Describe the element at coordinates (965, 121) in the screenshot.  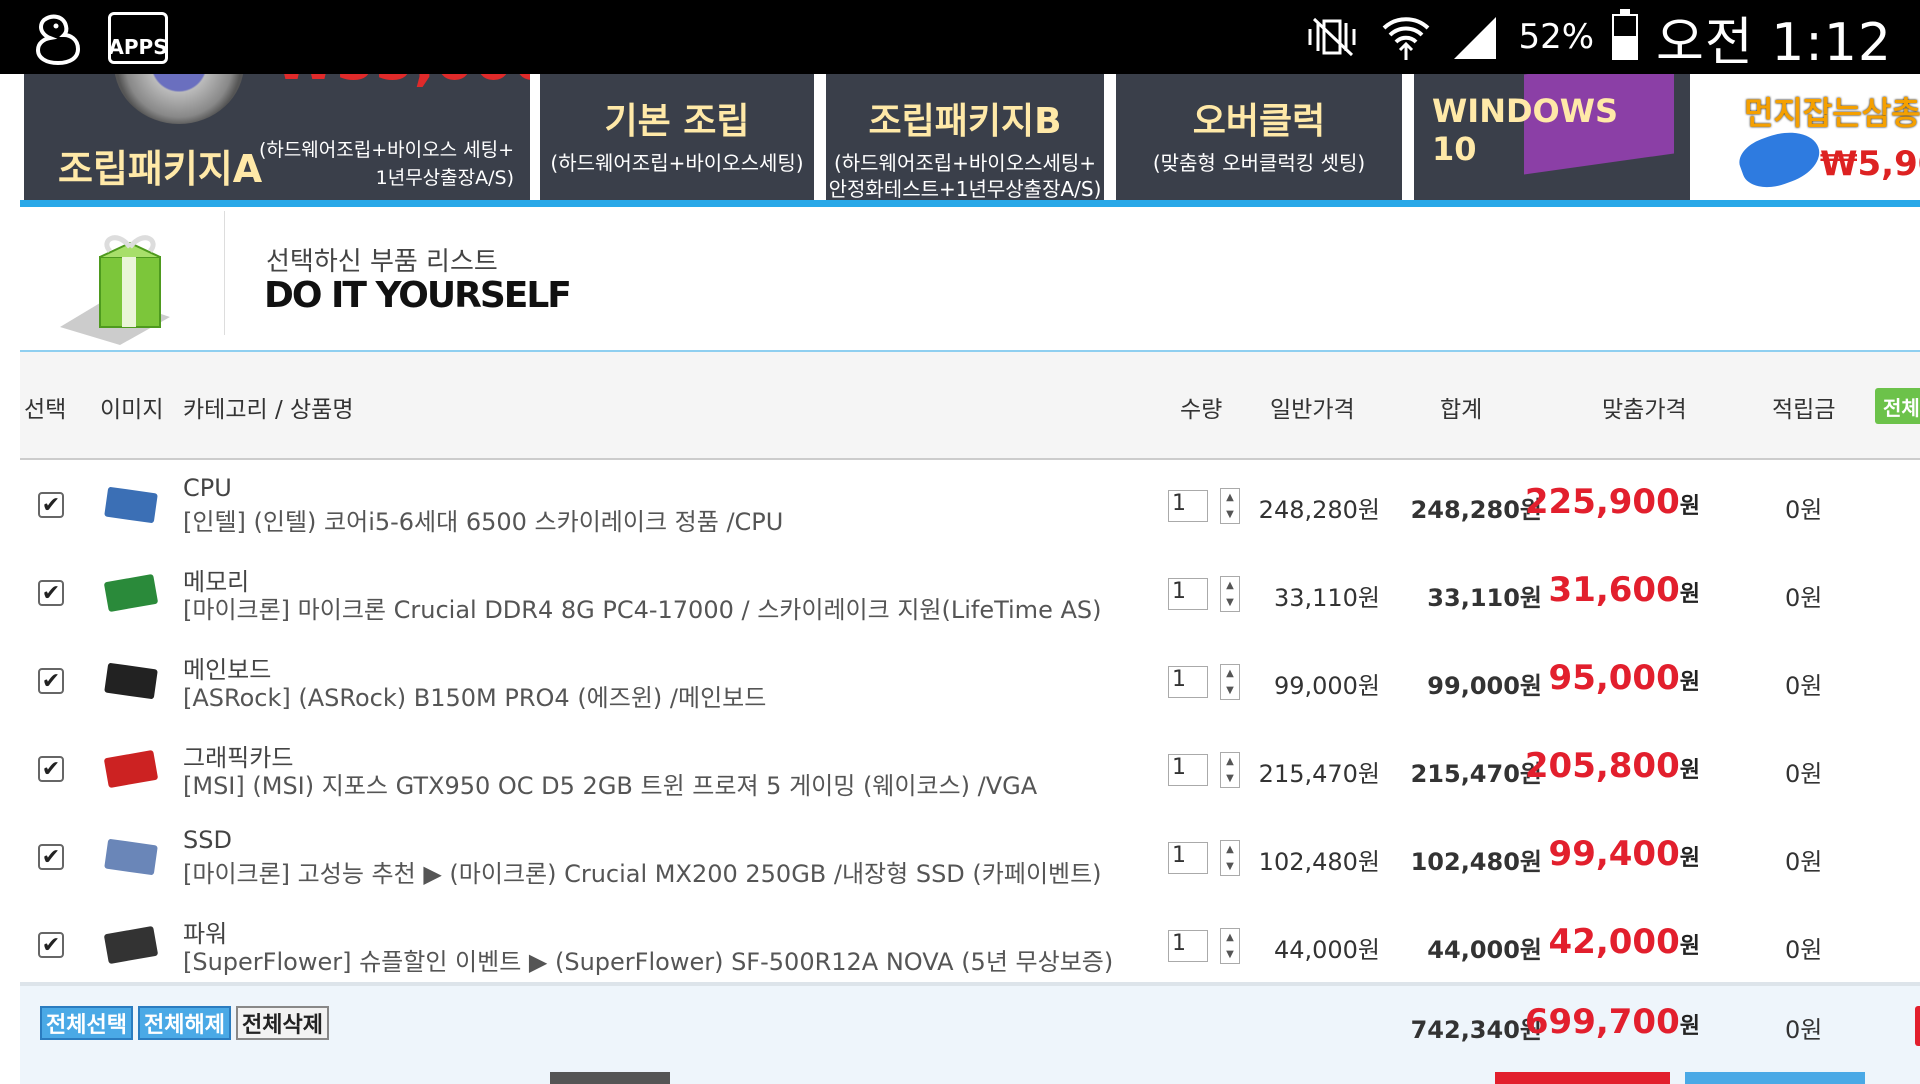
I see `banner-package-b-title: 조립패키지B` at that location.